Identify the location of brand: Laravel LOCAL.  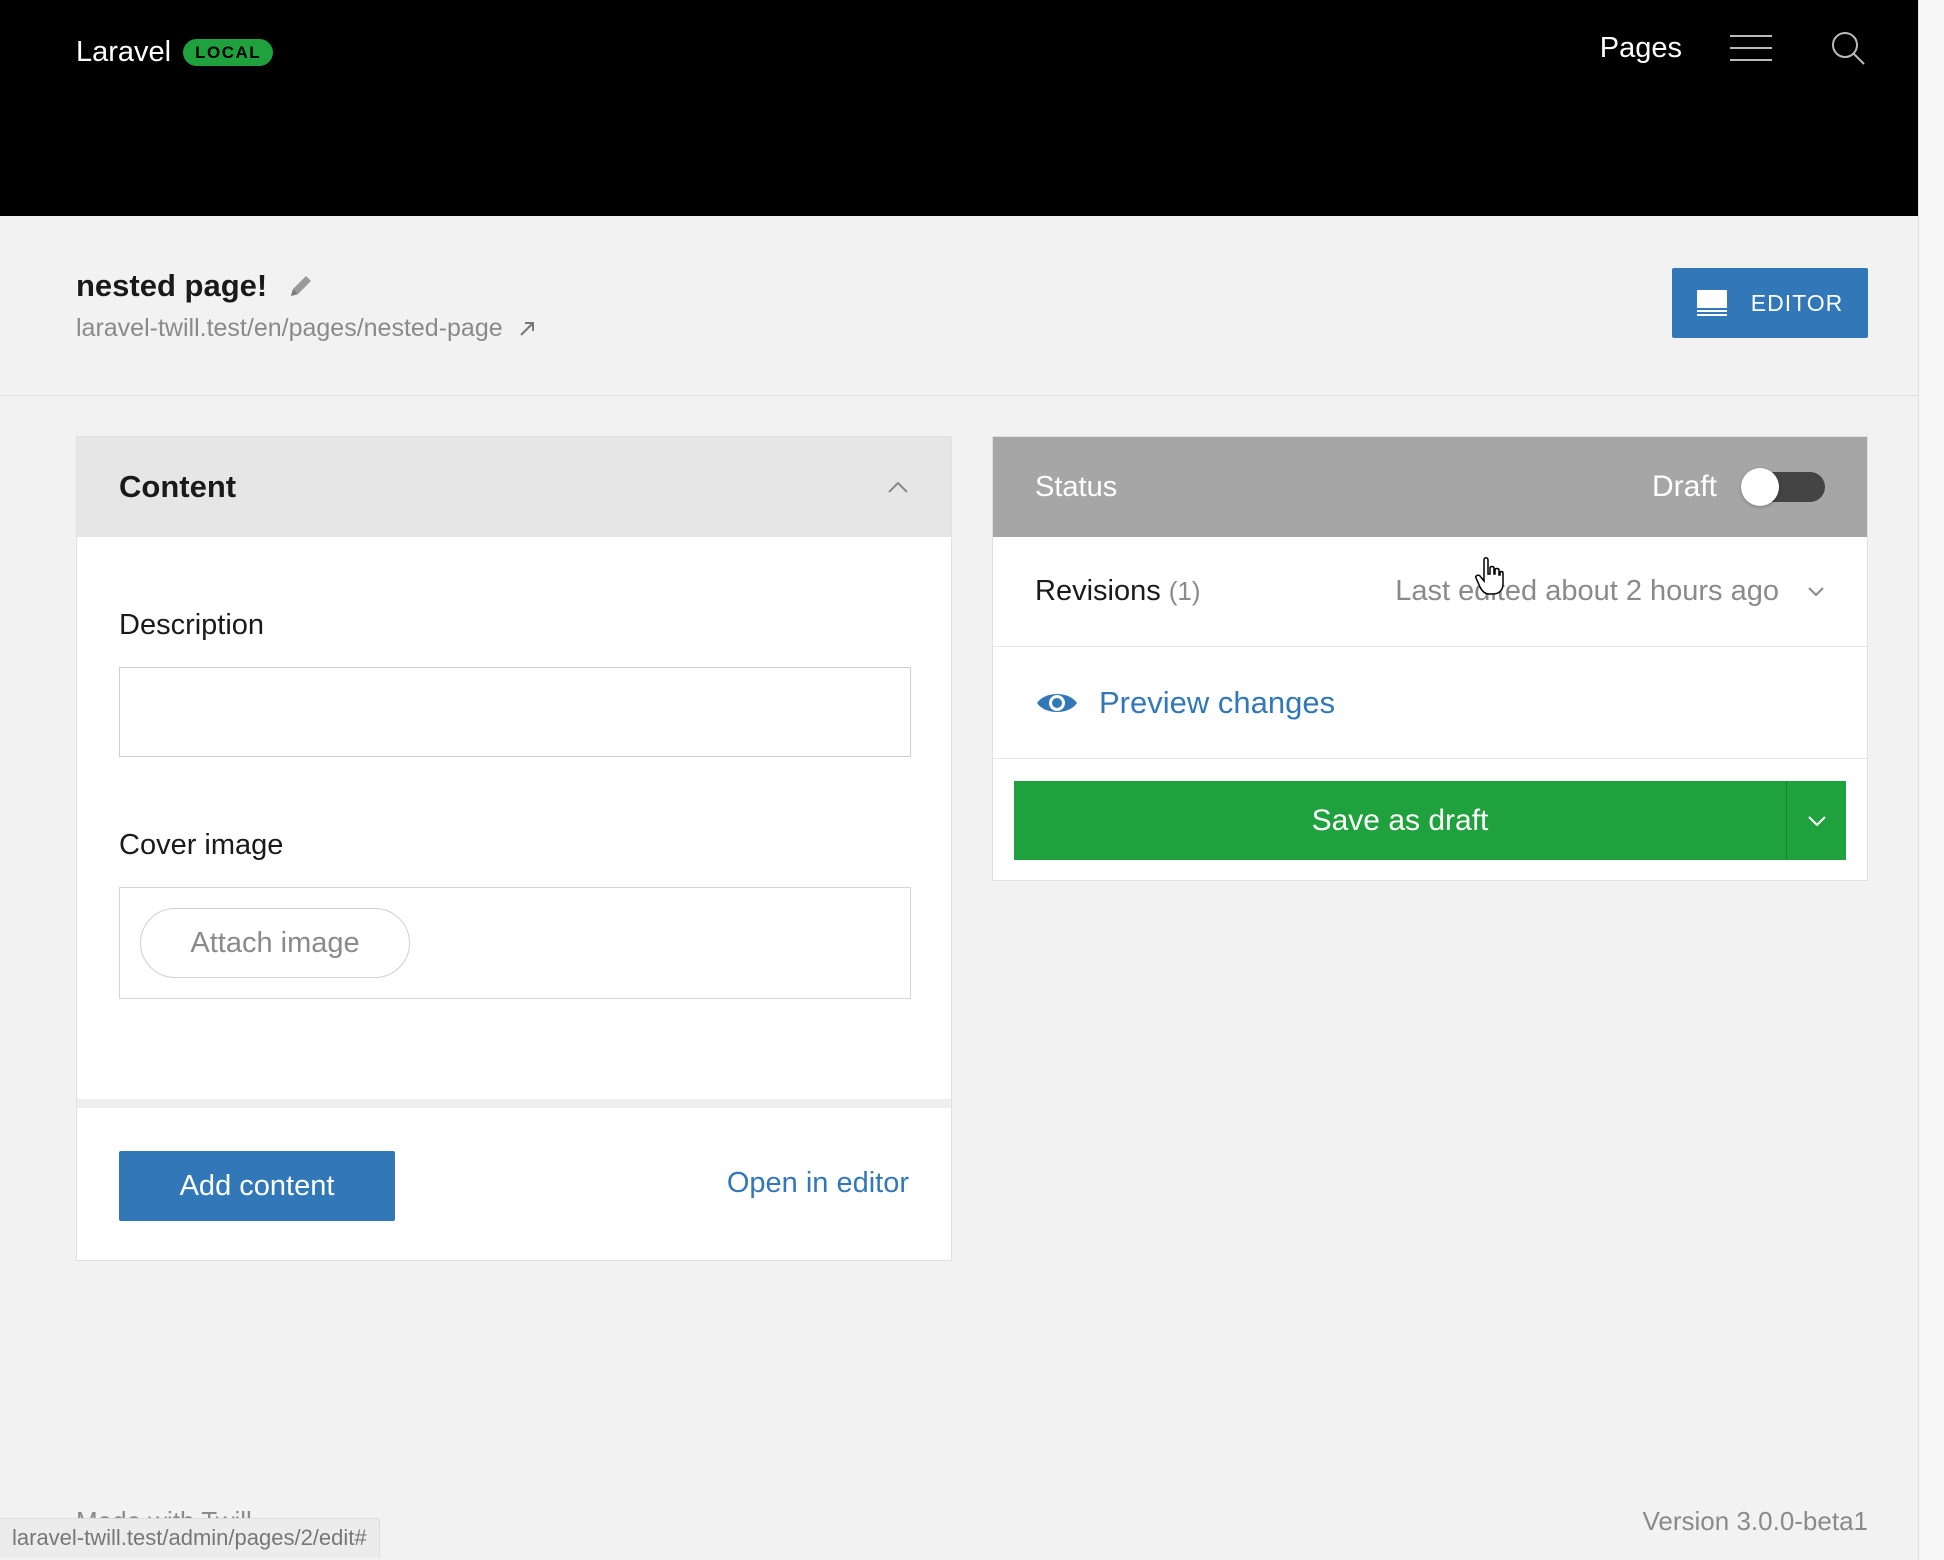
(175, 52).